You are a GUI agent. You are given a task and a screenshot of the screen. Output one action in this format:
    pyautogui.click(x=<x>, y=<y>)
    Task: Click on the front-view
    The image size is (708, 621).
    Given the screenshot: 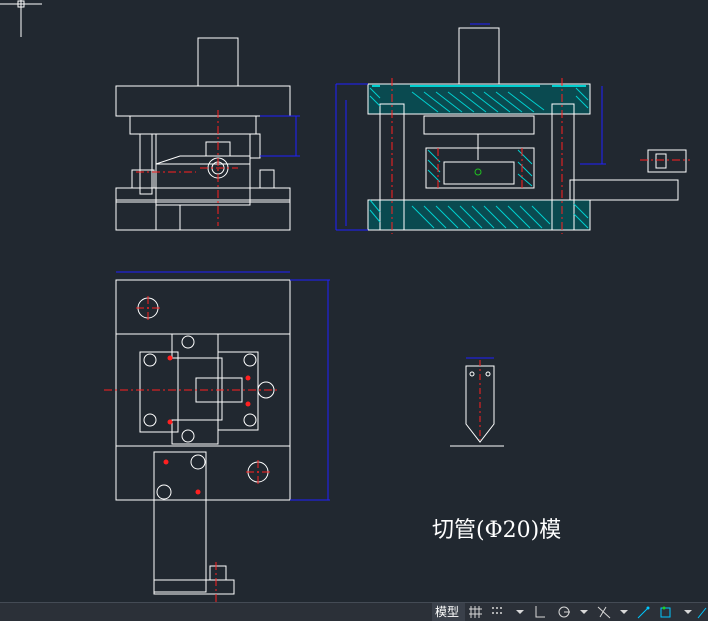 What is the action you would take?
    pyautogui.click(x=203, y=134)
    